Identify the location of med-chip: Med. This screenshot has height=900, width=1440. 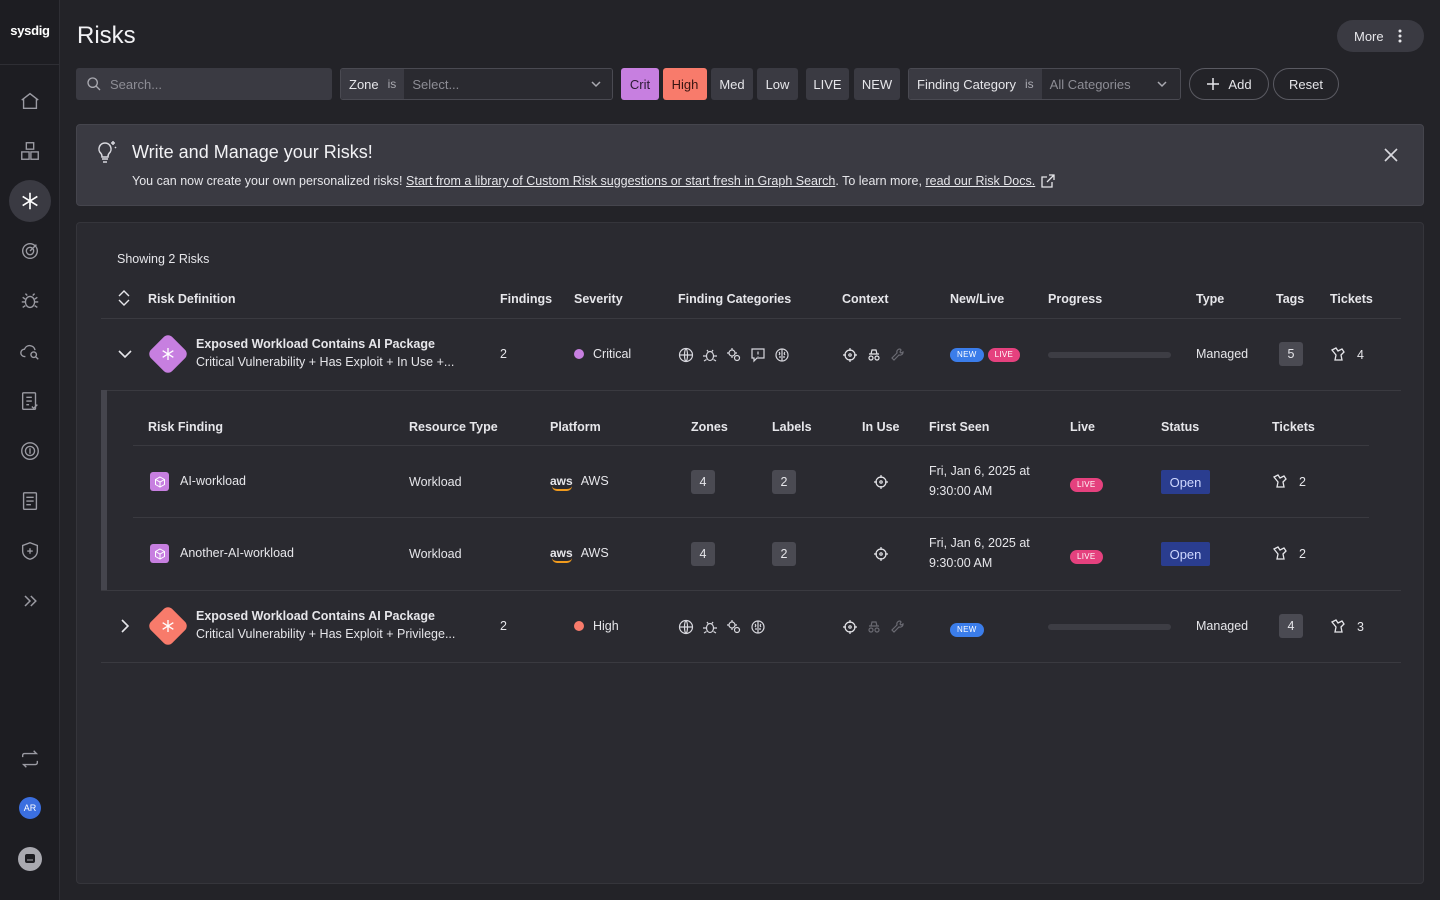
(732, 84).